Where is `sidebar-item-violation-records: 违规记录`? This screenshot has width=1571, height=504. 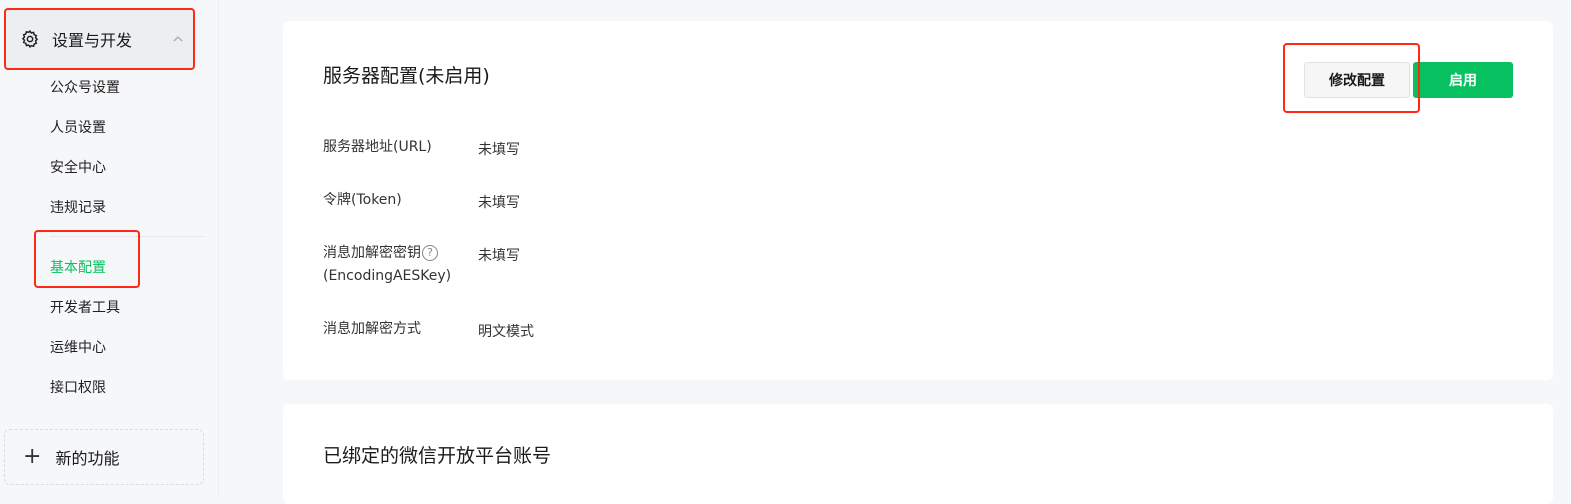
sidebar-item-violation-records: 违规记录 is located at coordinates (78, 207).